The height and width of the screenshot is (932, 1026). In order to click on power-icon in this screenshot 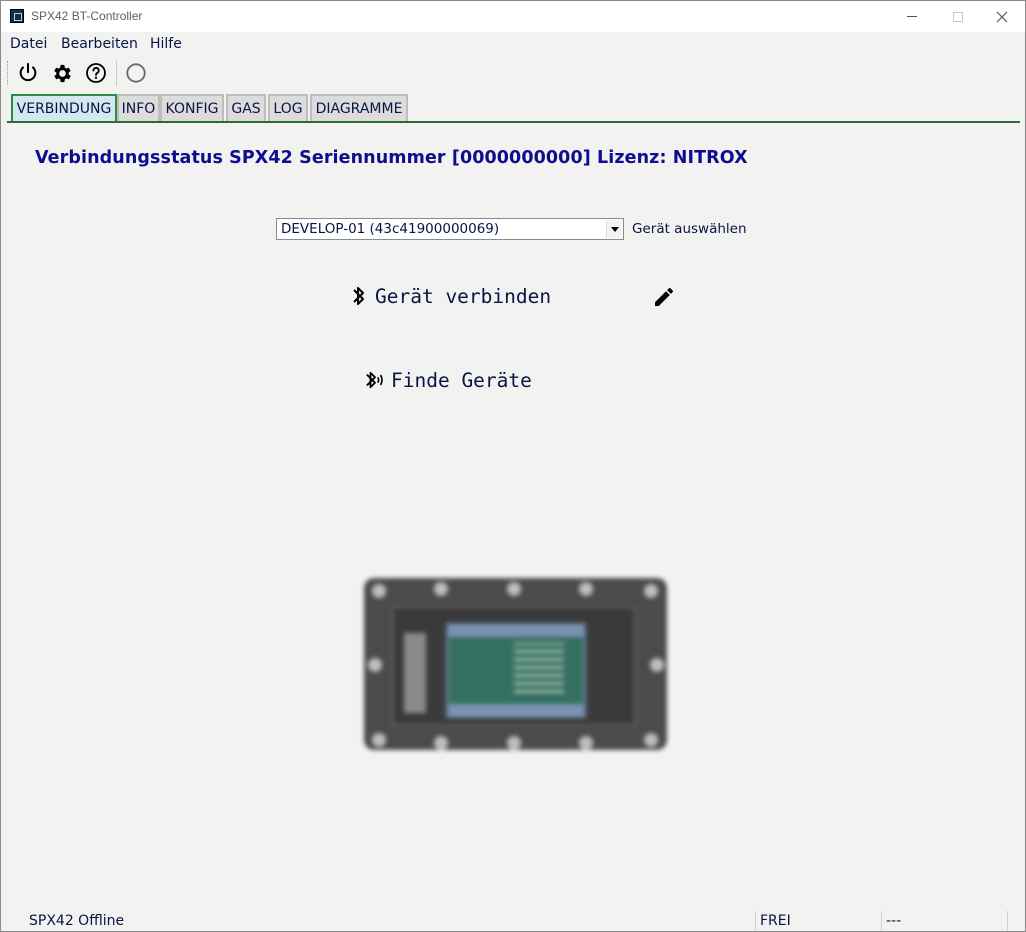, I will do `click(28, 72)`.